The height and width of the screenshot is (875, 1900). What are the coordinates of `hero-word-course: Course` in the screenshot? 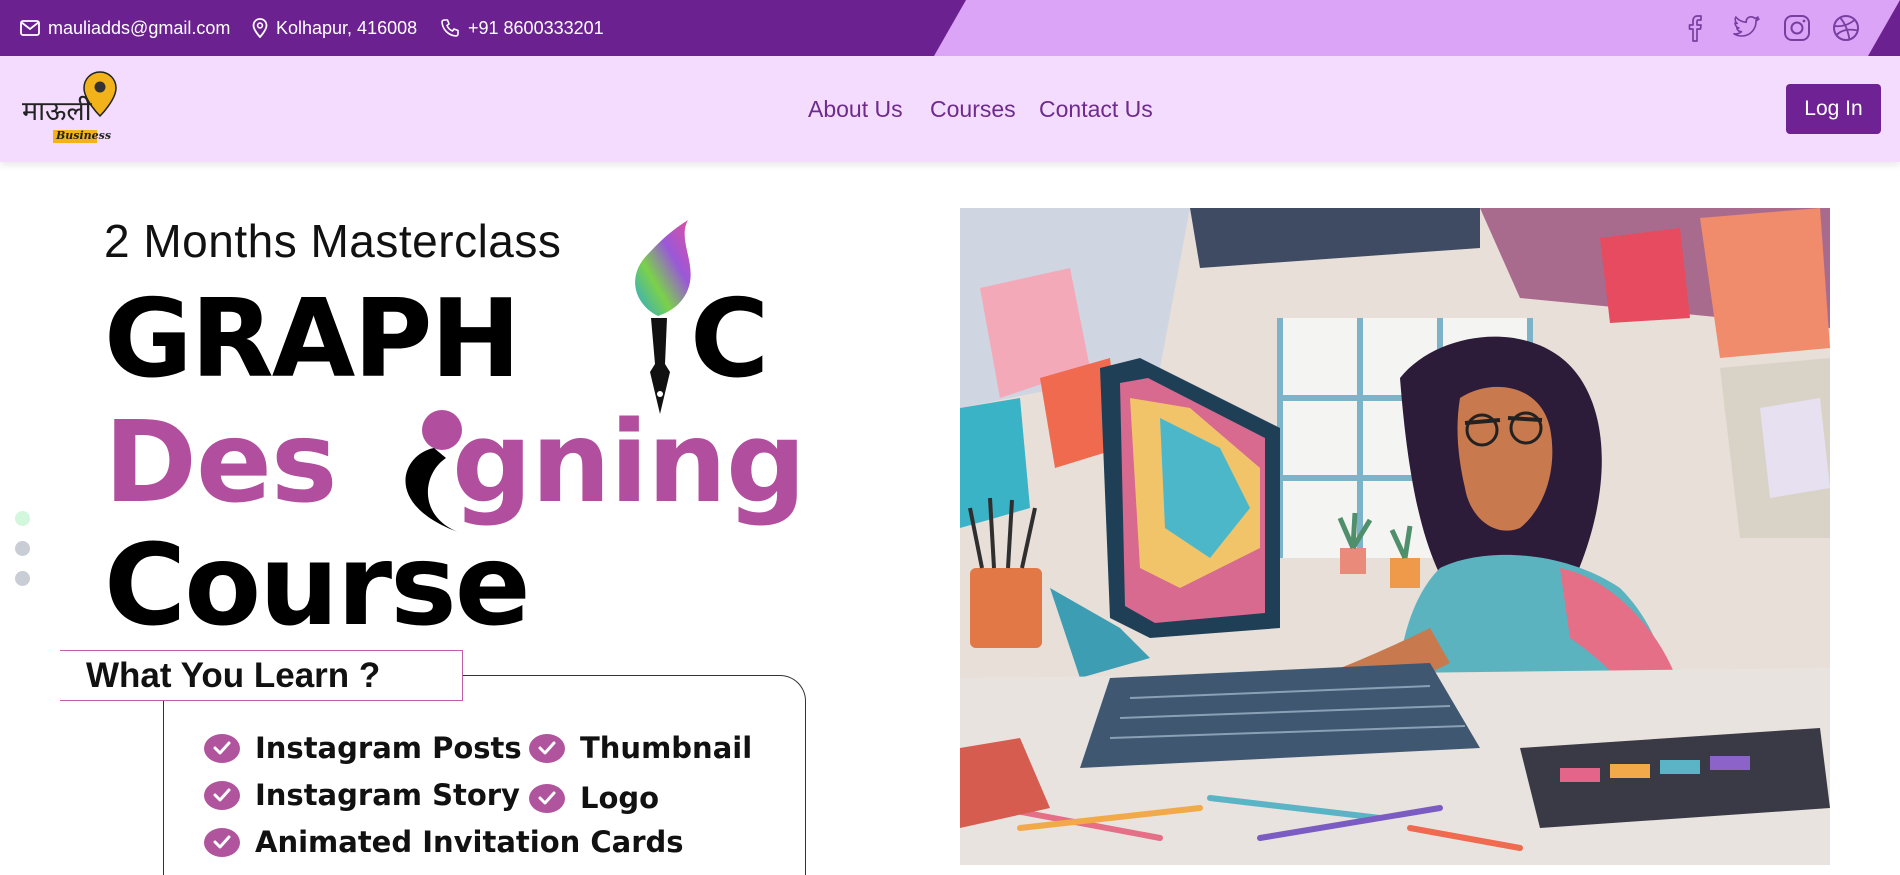 It's located at (317, 586).